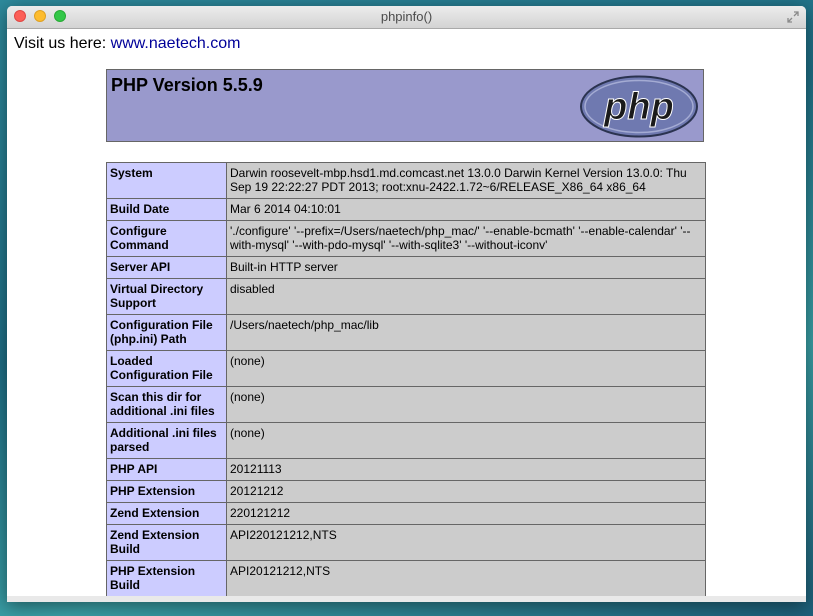 The width and height of the screenshot is (813, 616). I want to click on table-row: Virtual Directory Support disabled, so click(406, 296).